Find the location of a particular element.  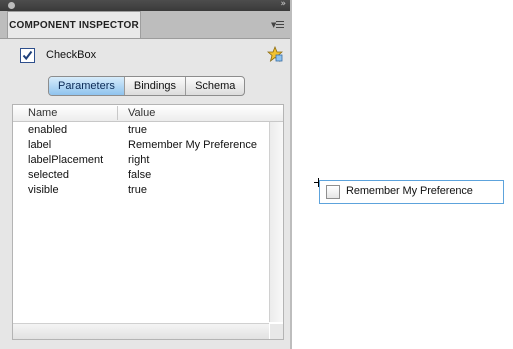

table-row: enabled true is located at coordinates (141, 130).